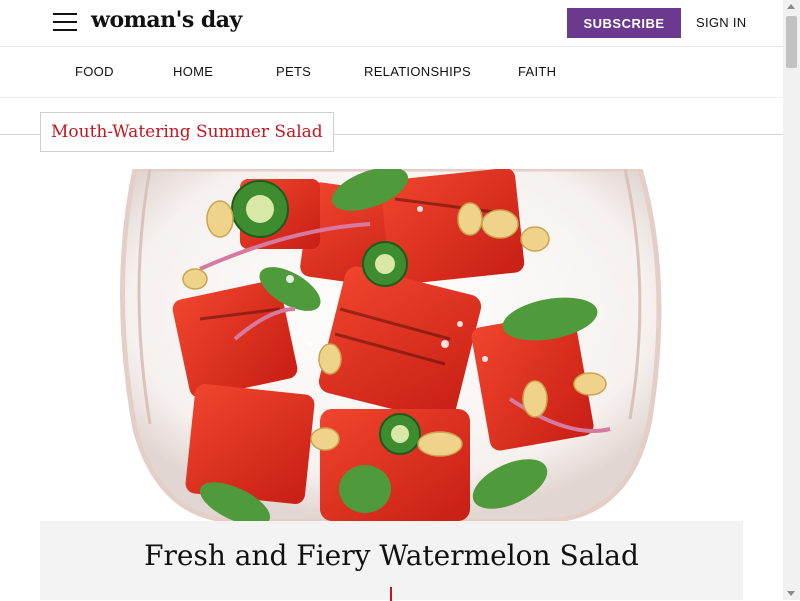 This screenshot has height=601, width=800. Describe the element at coordinates (391, 23) in the screenshot. I see `site-header: woman's day SUBSCRIBE SIGN IN` at that location.